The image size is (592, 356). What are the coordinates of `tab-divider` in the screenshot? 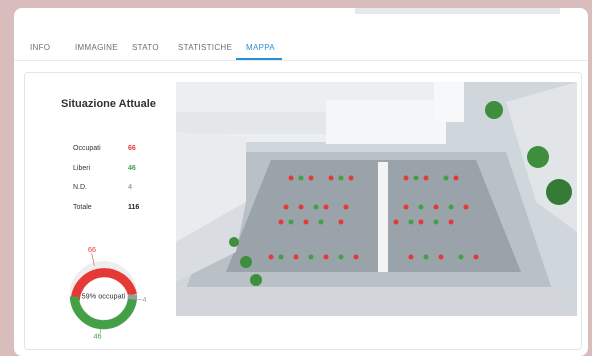 It's located at (301, 60).